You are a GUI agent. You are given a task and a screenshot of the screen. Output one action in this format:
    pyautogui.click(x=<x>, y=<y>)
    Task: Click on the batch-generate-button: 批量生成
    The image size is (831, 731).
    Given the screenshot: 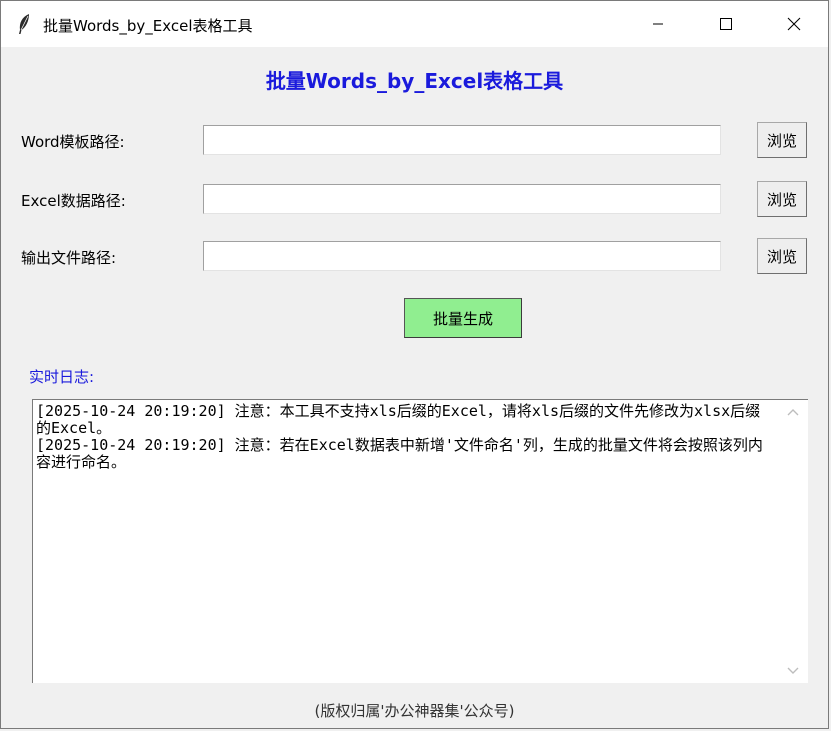 What is the action you would take?
    pyautogui.click(x=463, y=318)
    